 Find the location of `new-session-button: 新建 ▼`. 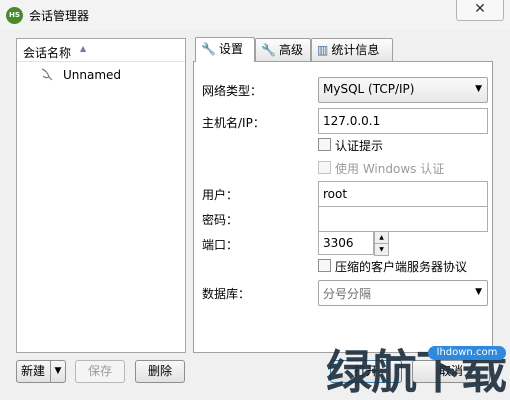

new-session-button: 新建 ▼ is located at coordinates (41, 371).